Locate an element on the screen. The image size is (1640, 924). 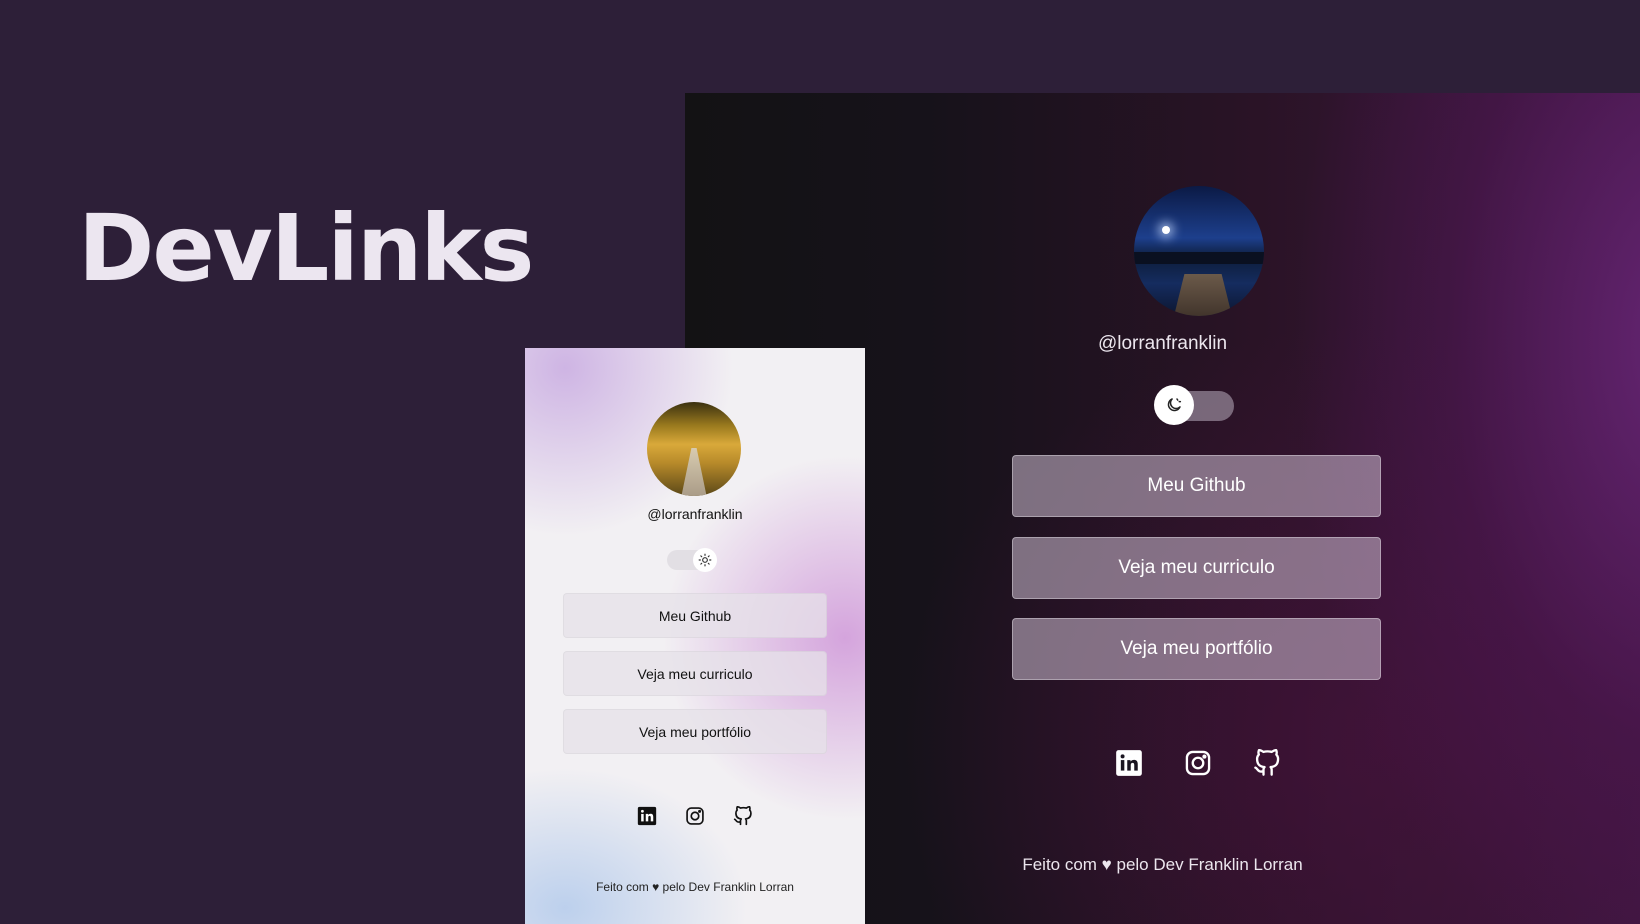
footer-credit: Feito com ♥ pelo Dev Franklin Lorran is located at coordinates (695, 887).